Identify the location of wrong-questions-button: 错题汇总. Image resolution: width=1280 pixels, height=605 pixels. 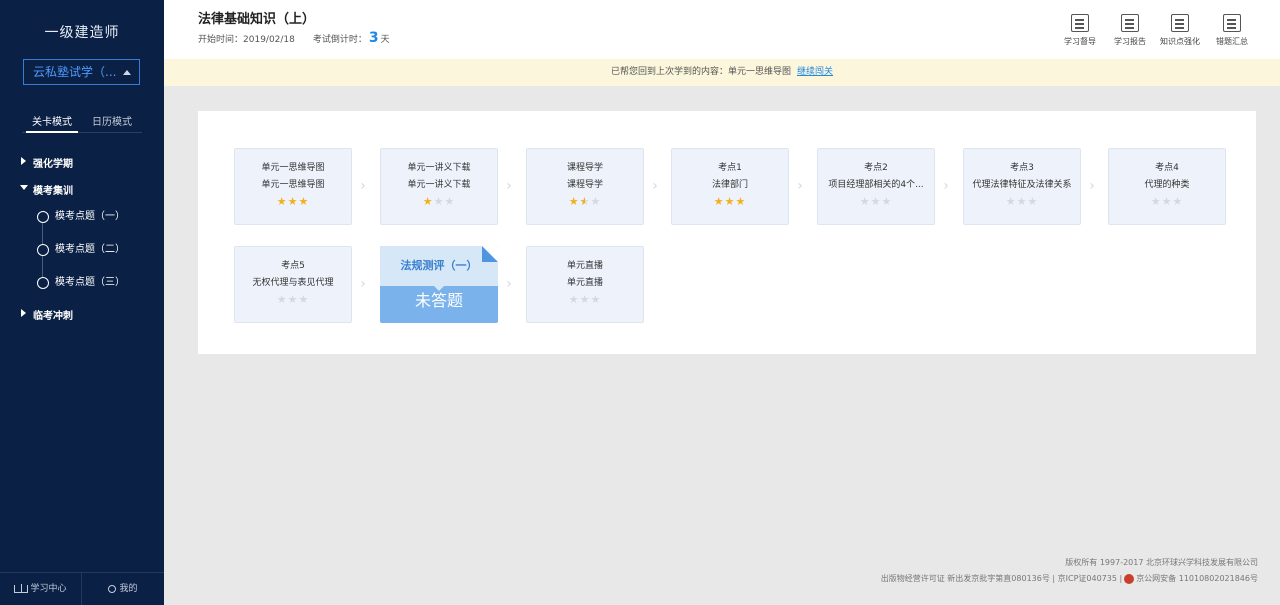
(1232, 30).